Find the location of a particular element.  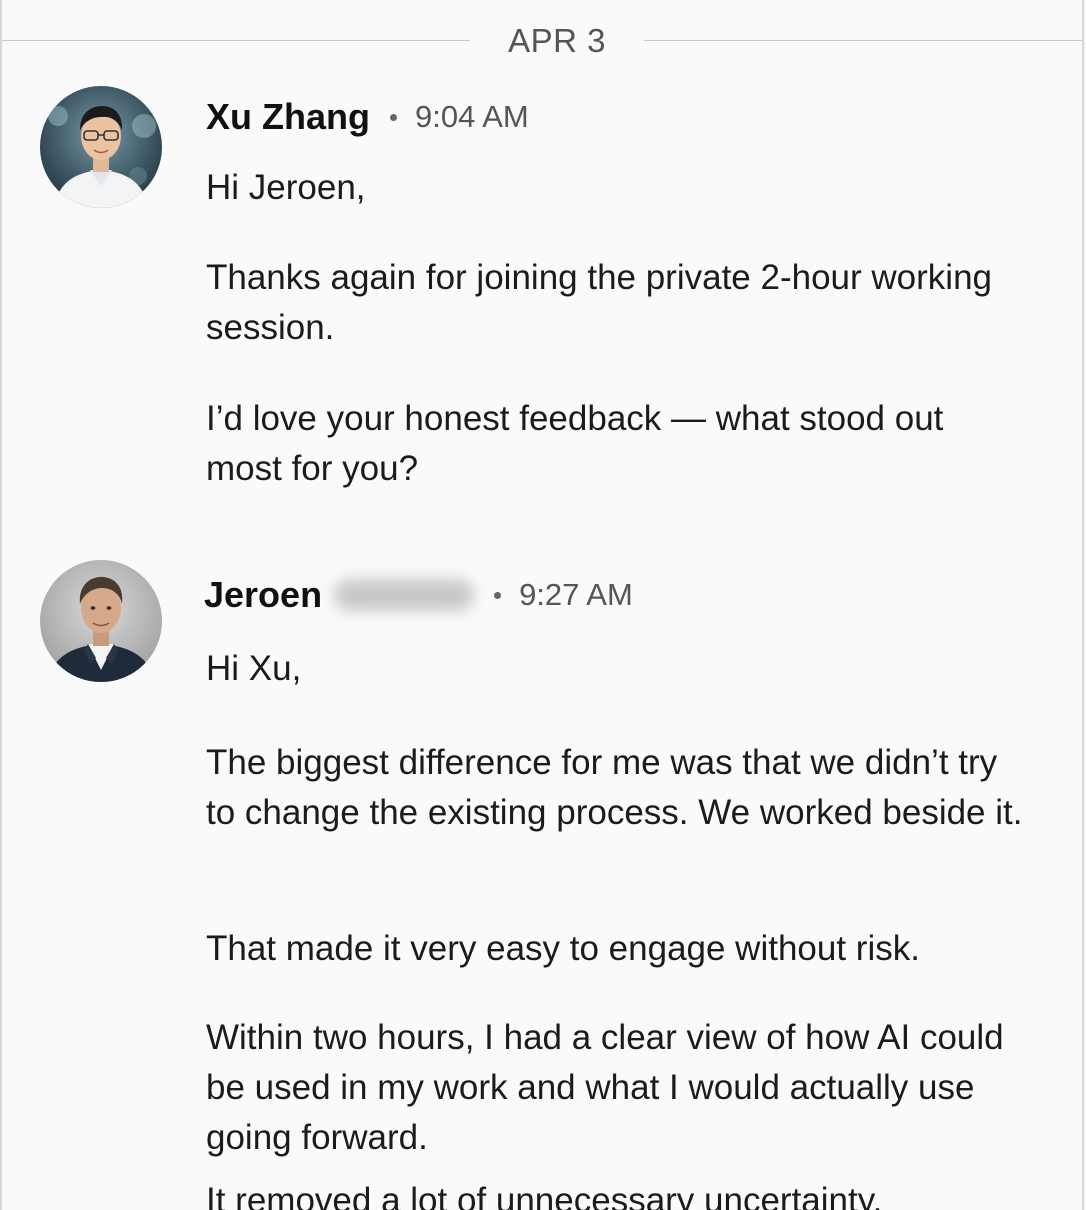

message-paragraph: Hi Xu, is located at coordinates (254, 668).